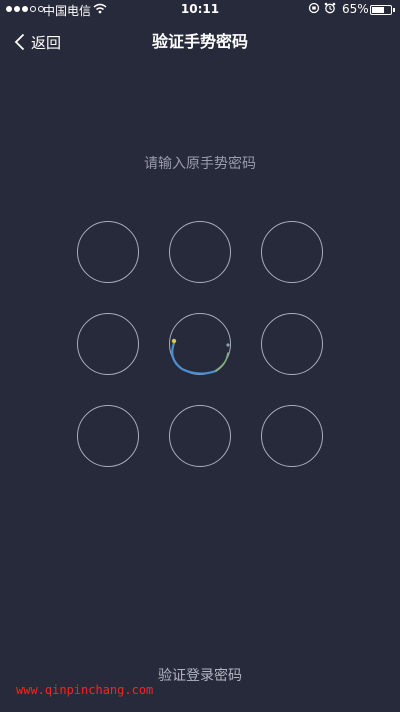  I want to click on status-time: 10:11, so click(200, 9).